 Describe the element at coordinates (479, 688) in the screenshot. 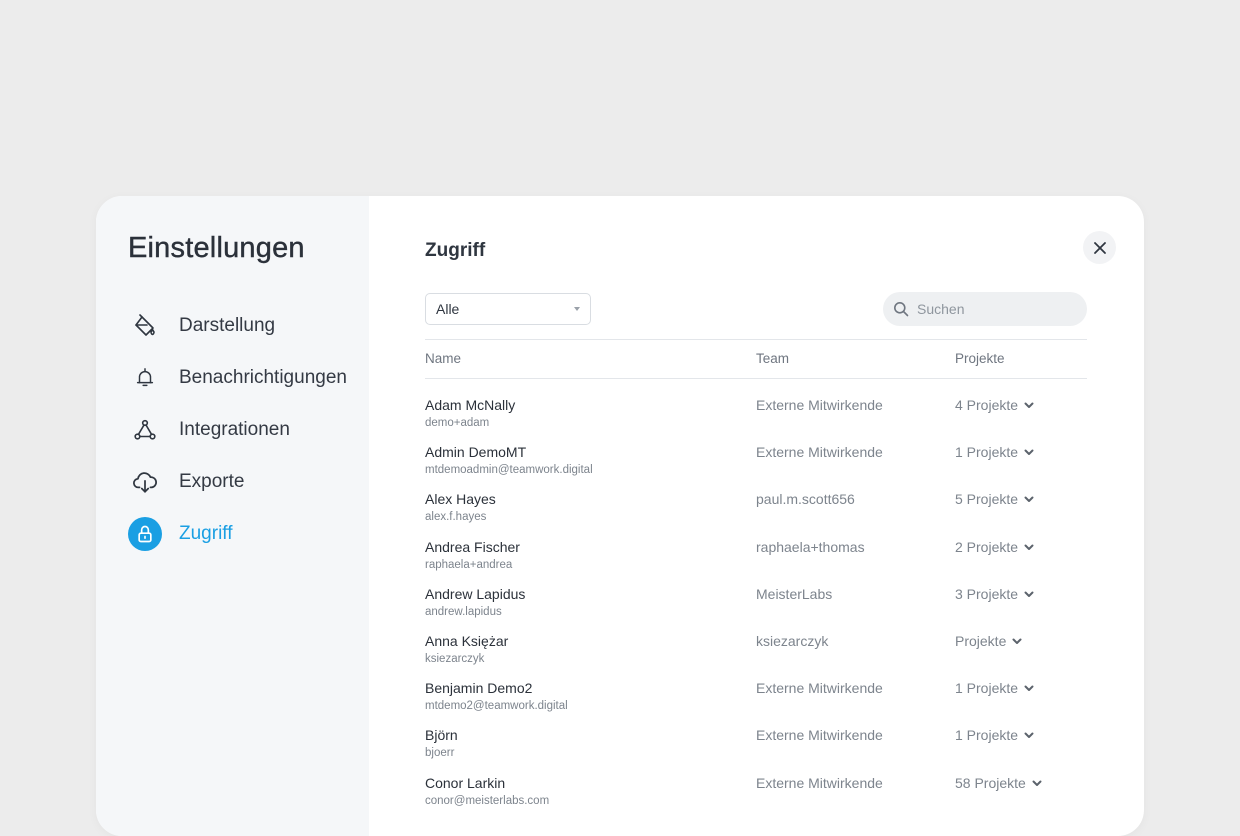

I see `user-name: Benjamin Demo2` at that location.